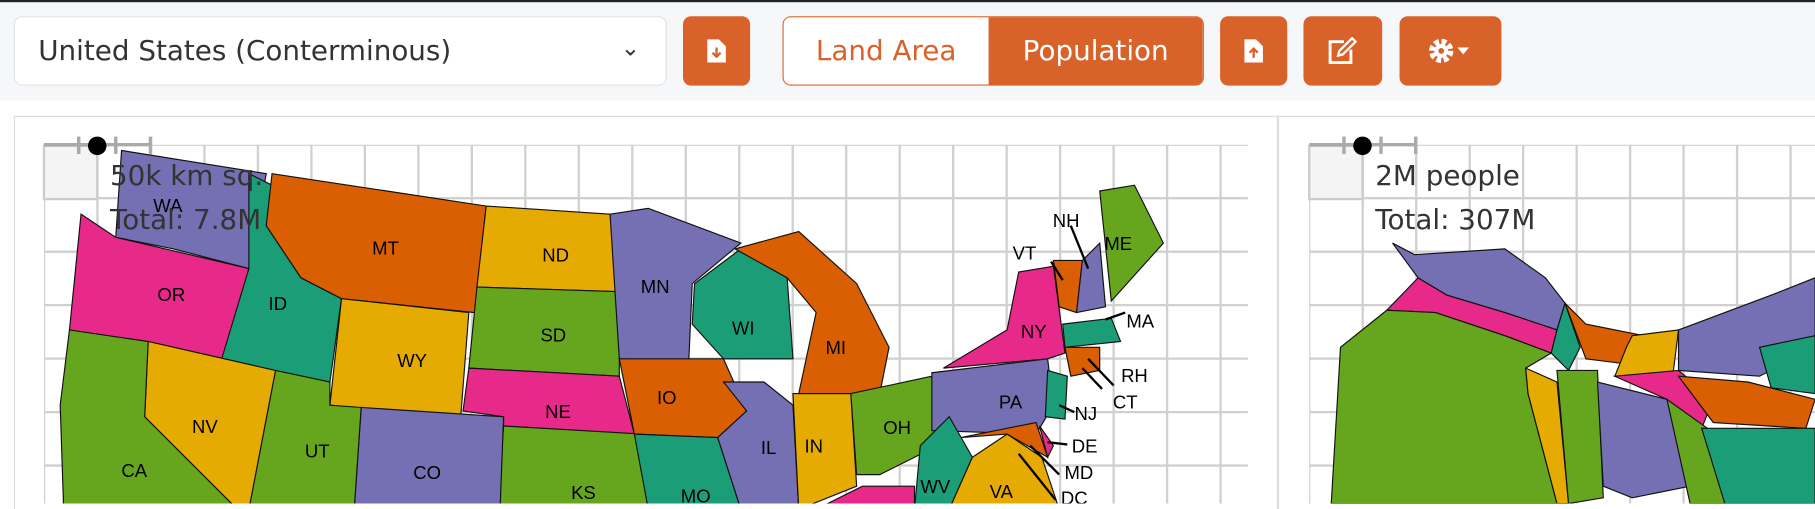  What do you see at coordinates (1092, 332) in the screenshot?
I see `state-ma-shape` at bounding box center [1092, 332].